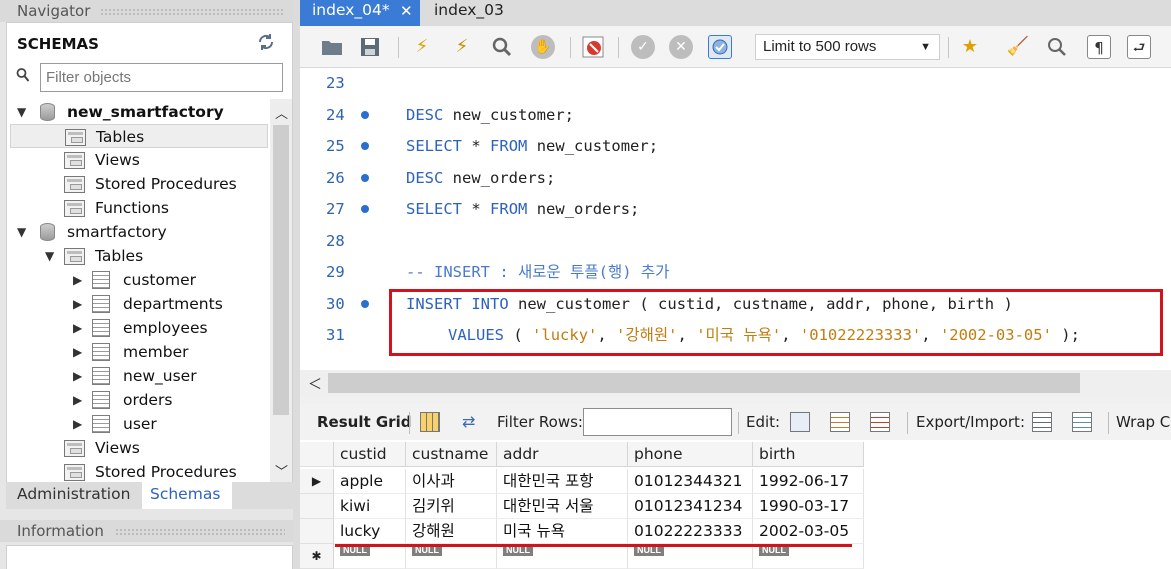  Describe the element at coordinates (880, 422) in the screenshot. I see `delete-row-icon` at that location.